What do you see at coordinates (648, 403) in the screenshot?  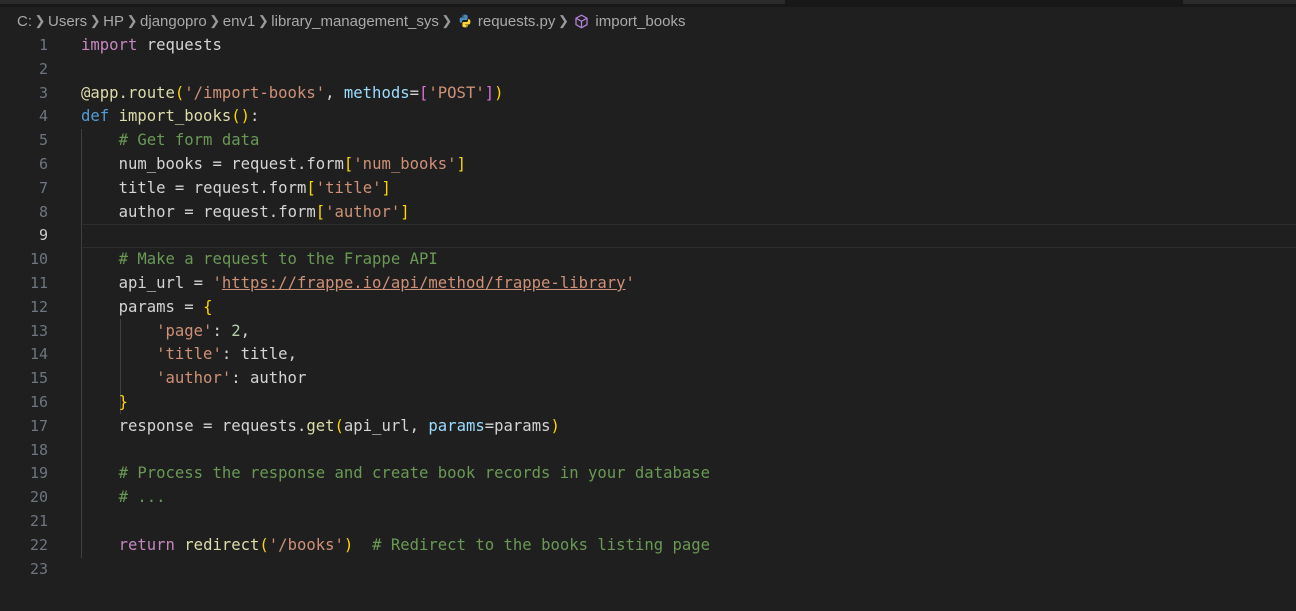 I see `code-line: 16 }` at bounding box center [648, 403].